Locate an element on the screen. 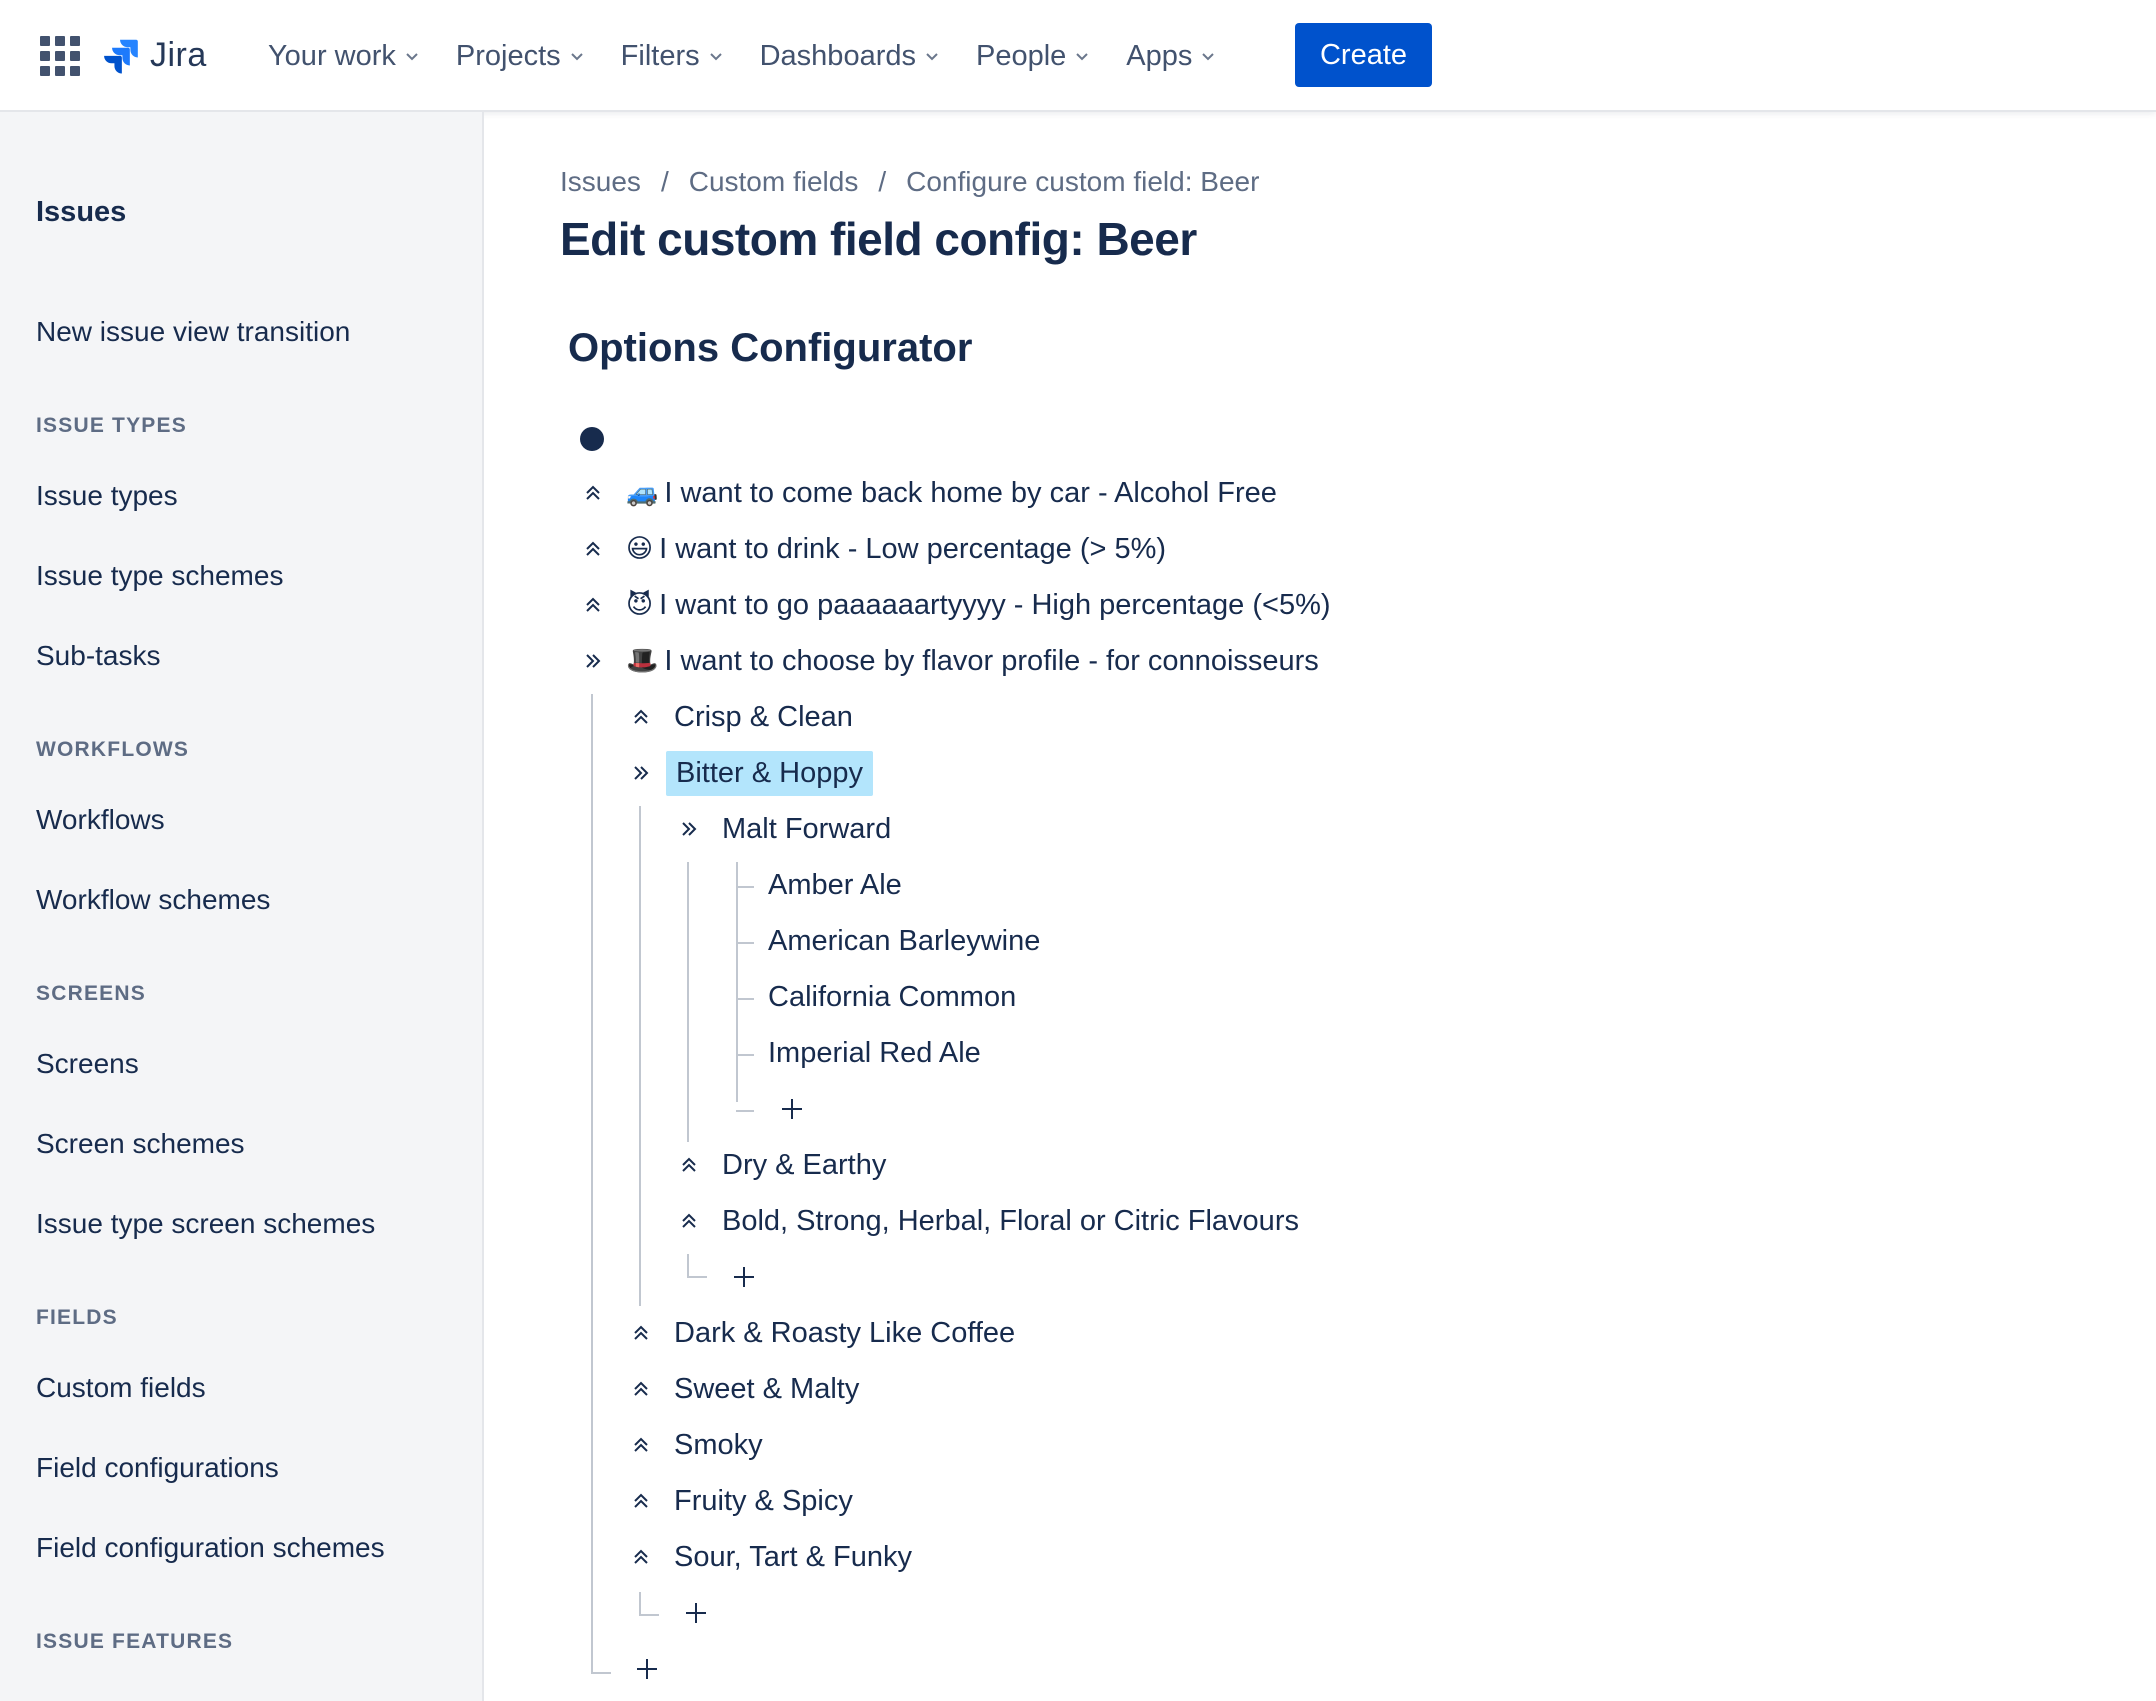 This screenshot has height=1701, width=2156. tree-option: Dark & Roasty Like Coffee is located at coordinates (821, 1333).